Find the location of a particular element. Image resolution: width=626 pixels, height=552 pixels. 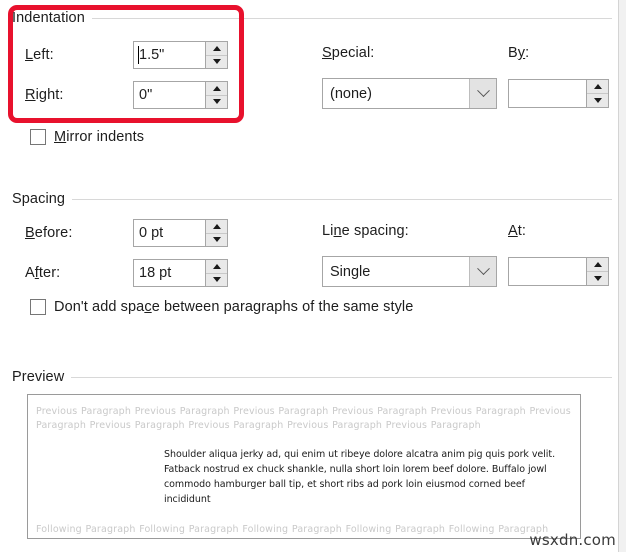

watermark-text: wsxdn.com is located at coordinates (572, 540).